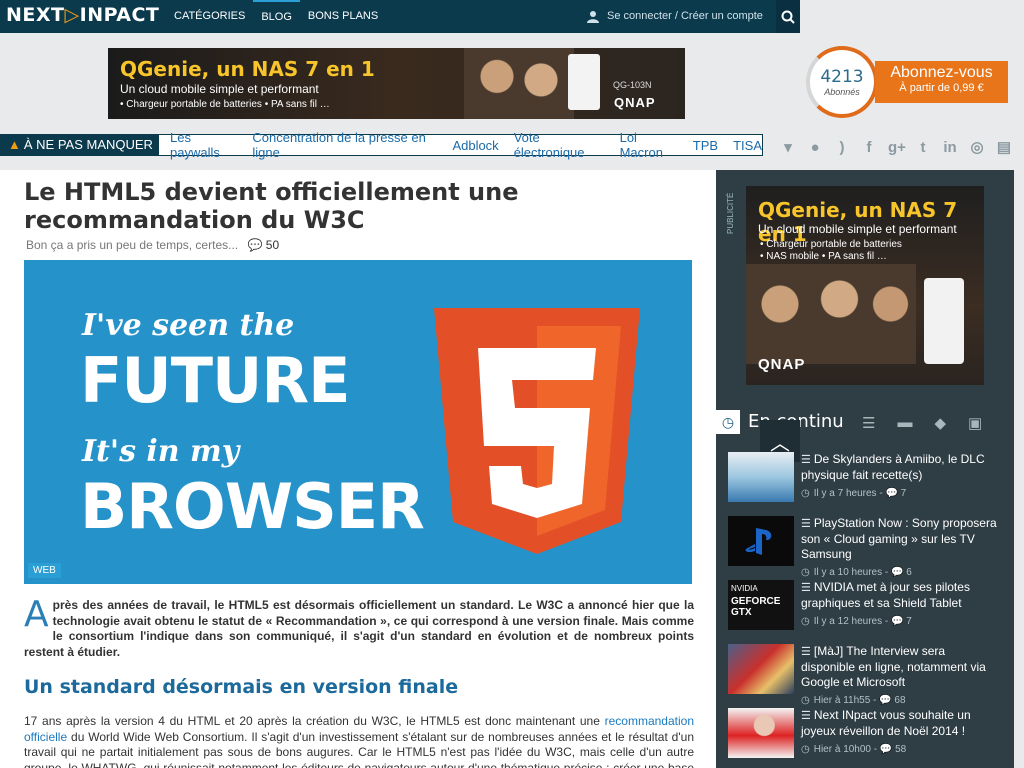  What do you see at coordinates (869, 147) in the screenshot?
I see `facebook-icon: f` at bounding box center [869, 147].